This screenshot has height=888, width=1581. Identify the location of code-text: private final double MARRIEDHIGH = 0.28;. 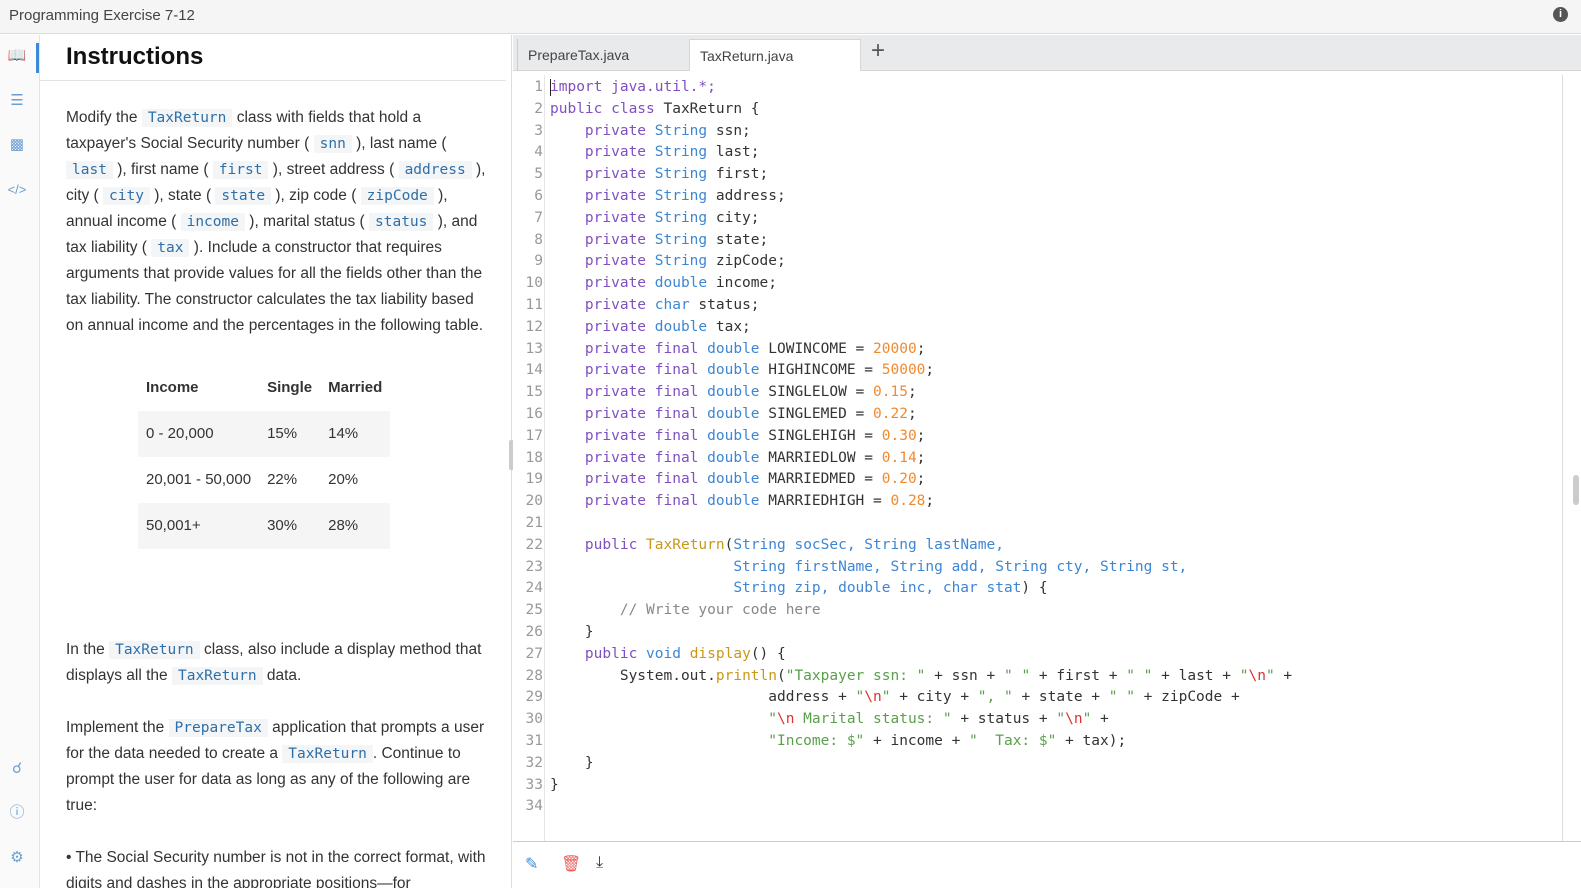
(742, 501).